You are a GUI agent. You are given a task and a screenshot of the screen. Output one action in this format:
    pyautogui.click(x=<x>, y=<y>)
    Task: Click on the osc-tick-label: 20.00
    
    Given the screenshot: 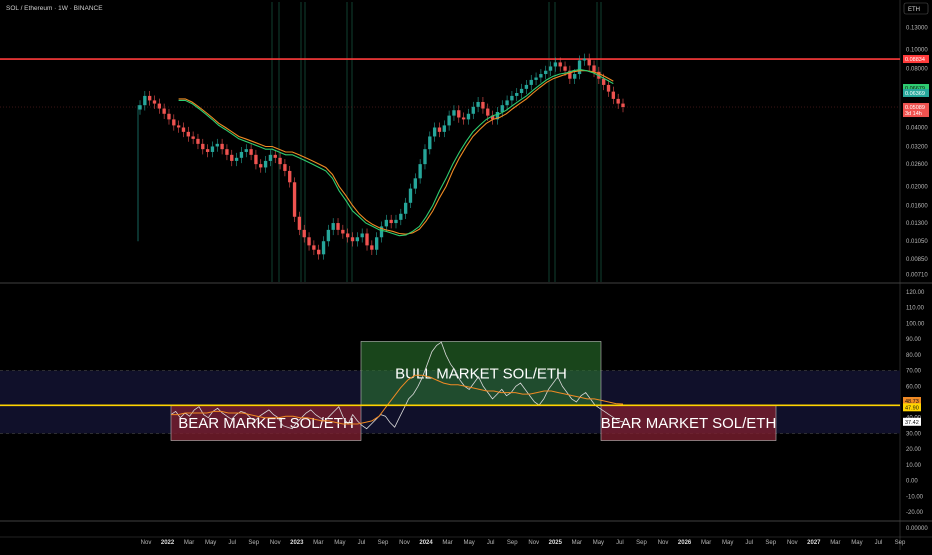 What is the action you would take?
    pyautogui.click(x=914, y=450)
    